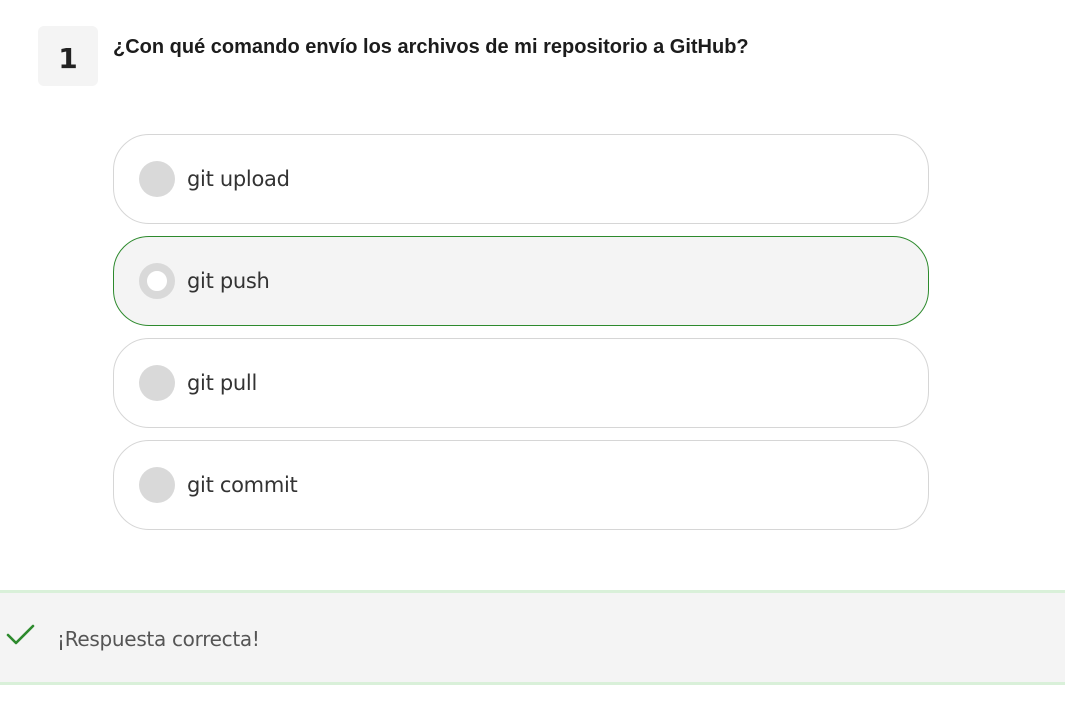 The image size is (1065, 702). Describe the element at coordinates (68, 56) in the screenshot. I see `question-number: 1` at that location.